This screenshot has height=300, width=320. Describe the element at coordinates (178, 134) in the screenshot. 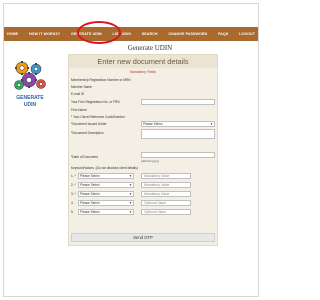

I see `doc-description-input` at that location.